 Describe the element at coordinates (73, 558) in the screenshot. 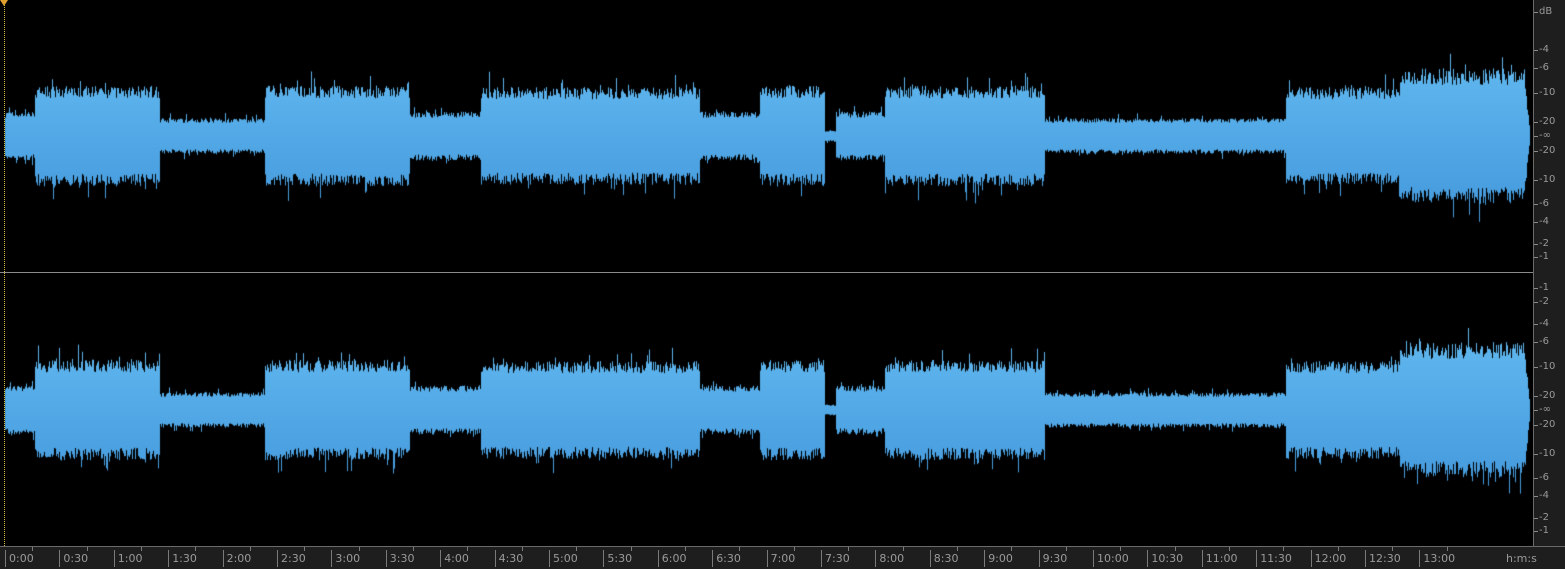

I see `time-label: 0:30` at that location.